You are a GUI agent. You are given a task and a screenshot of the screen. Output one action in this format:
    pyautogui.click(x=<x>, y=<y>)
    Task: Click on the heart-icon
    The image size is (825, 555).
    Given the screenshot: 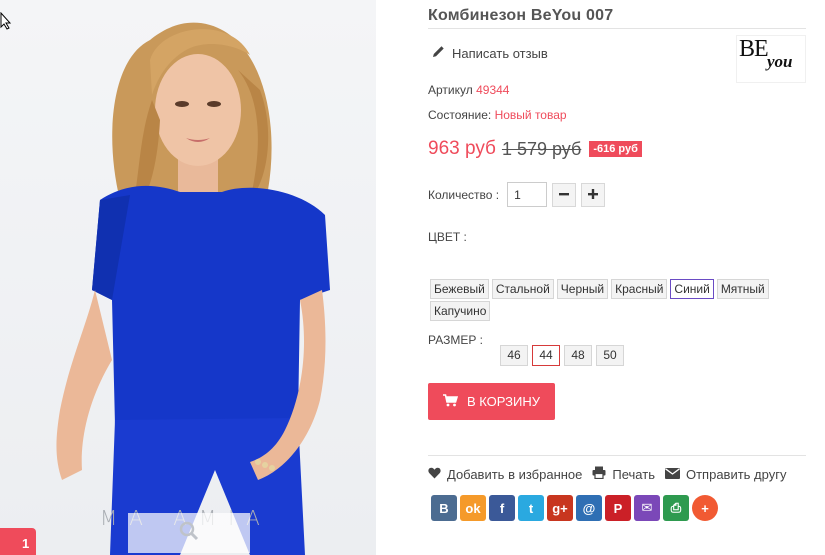 What is the action you would take?
    pyautogui.click(x=434, y=474)
    